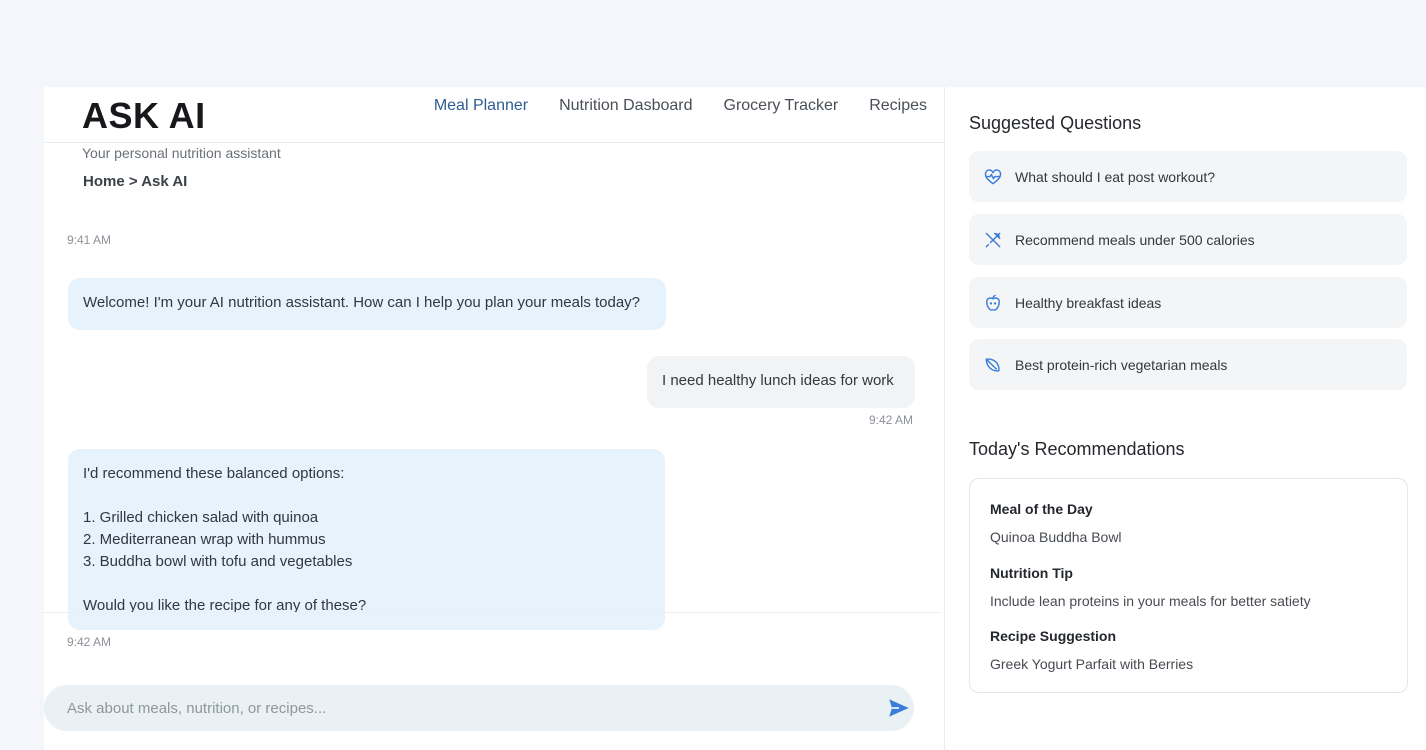 The image size is (1426, 750). I want to click on nav-grocery-tracker: Grocery Tracker, so click(766, 106).